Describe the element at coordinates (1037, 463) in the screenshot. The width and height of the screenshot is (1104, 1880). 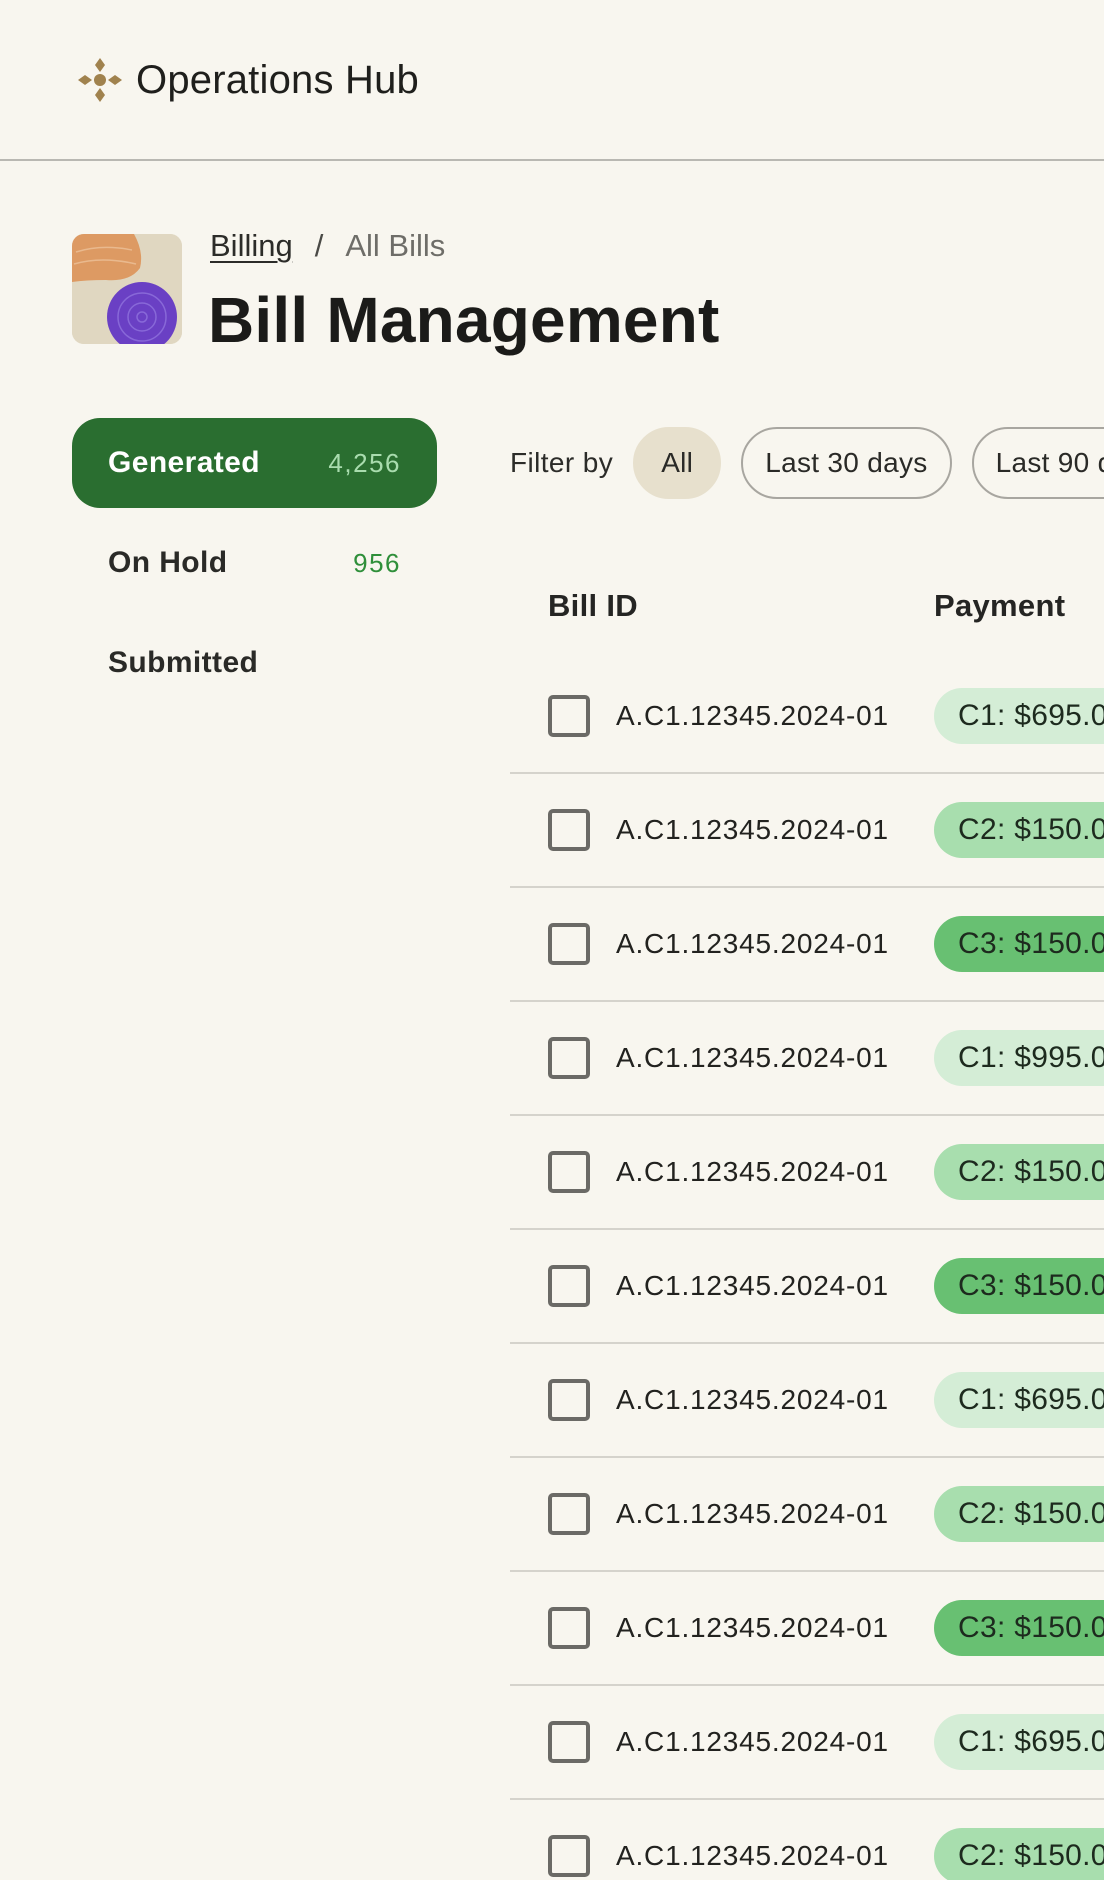
I see `filter-chip-last-90-days: Last 90 days` at that location.